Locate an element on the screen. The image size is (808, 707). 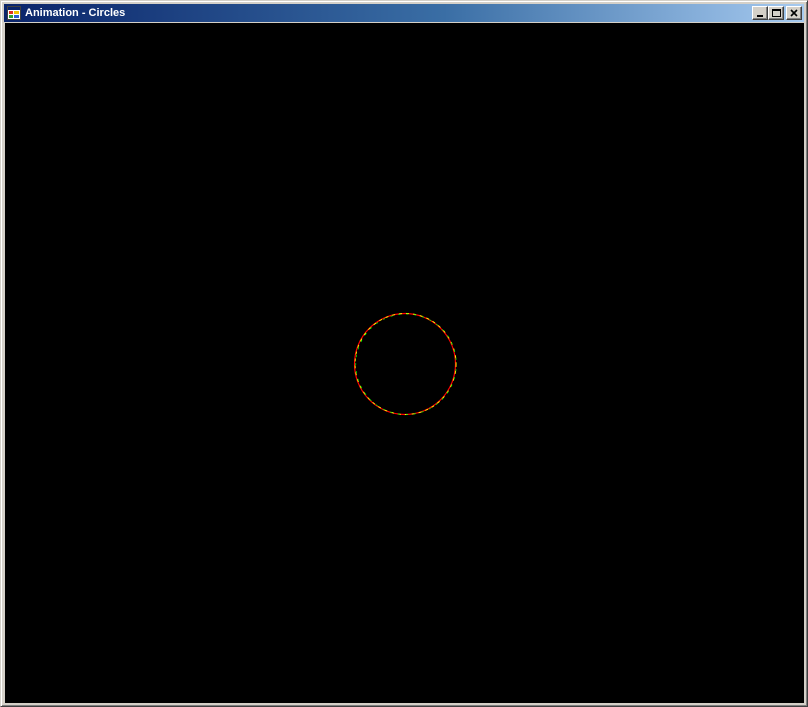
caption-buttons is located at coordinates (777, 13).